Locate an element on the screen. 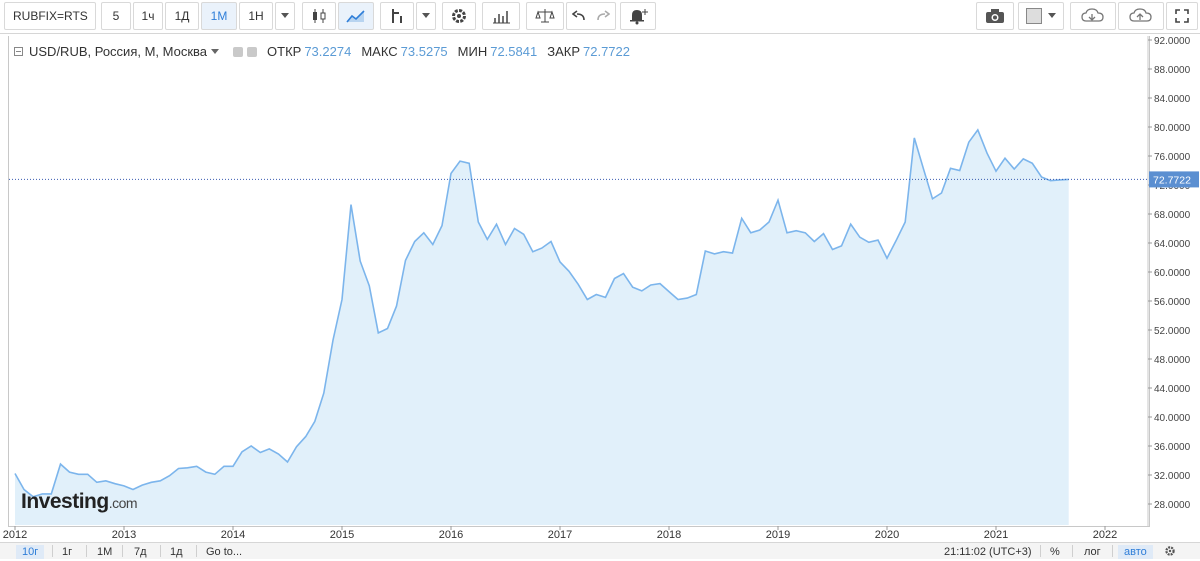 This screenshot has width=1200, height=561. x-tick-label: 2016 is located at coordinates (451, 535).